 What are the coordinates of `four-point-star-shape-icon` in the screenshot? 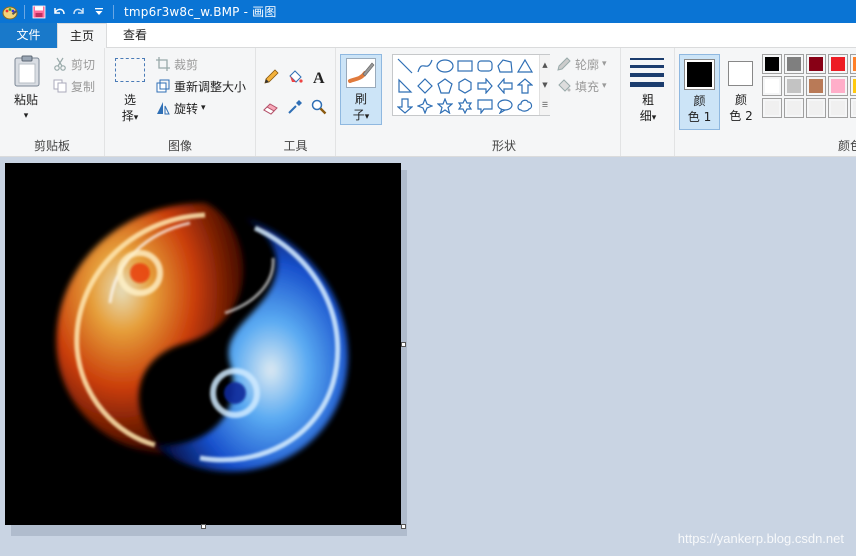 It's located at (425, 106).